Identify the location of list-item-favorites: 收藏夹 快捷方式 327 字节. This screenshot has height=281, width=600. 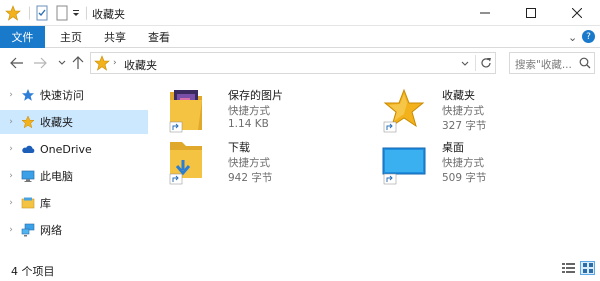
(482, 114).